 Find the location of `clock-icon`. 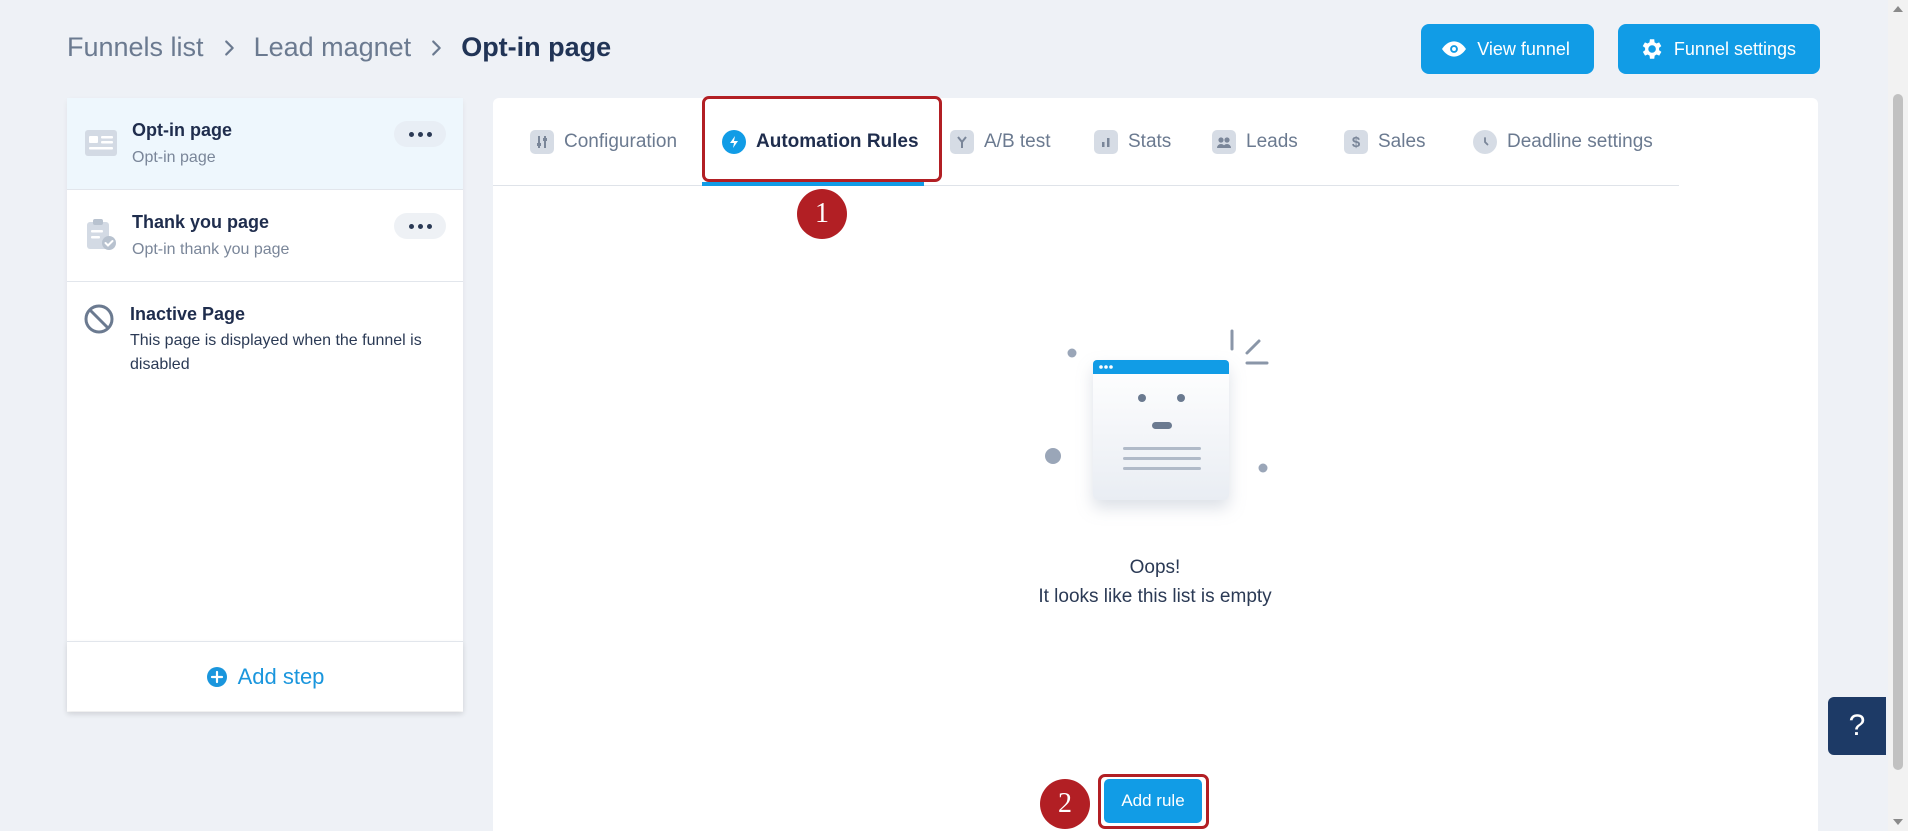

clock-icon is located at coordinates (1485, 142).